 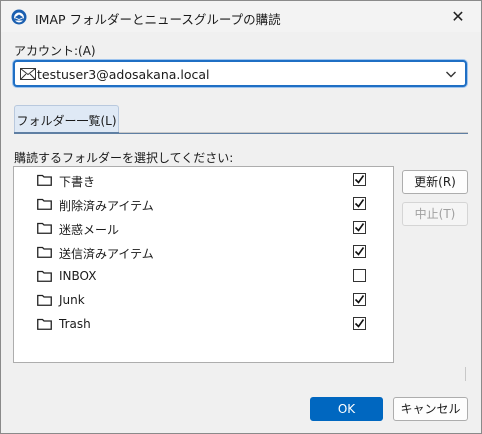 I want to click on folders-label: 購読するフォルダーを選択してください:, so click(x=124, y=158).